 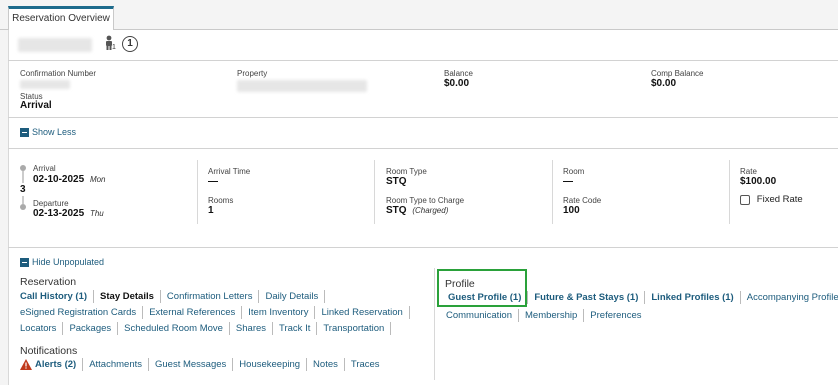 What do you see at coordinates (664, 83) in the screenshot?
I see `comp-balance-value: $0.00` at bounding box center [664, 83].